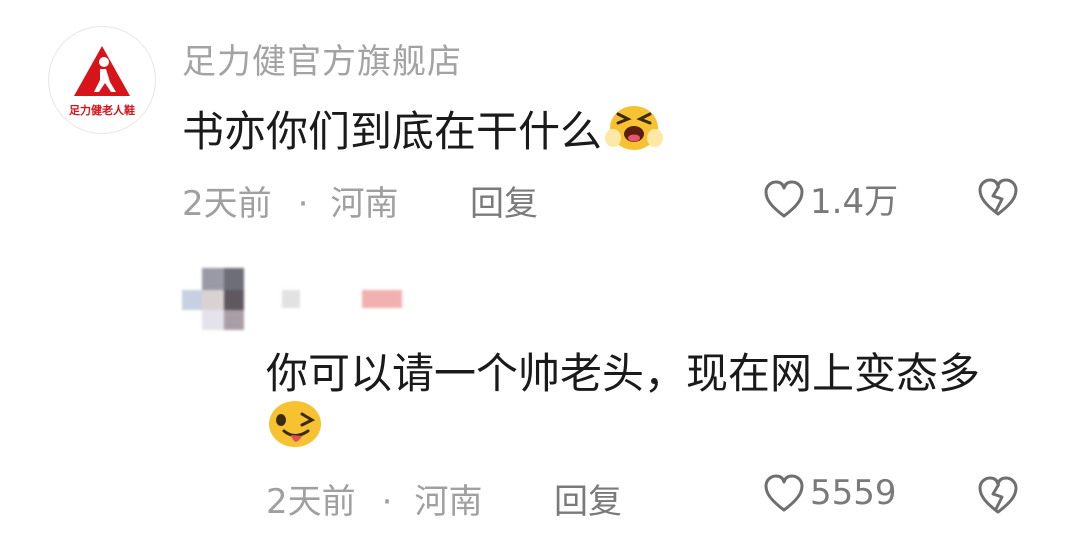  I want to click on walking-person-logo-icon: 足力健老人鞋, so click(102, 81).